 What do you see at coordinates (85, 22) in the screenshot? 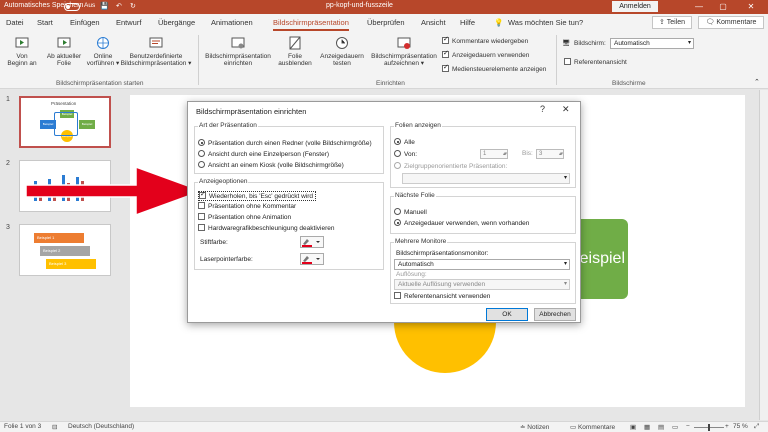
I see `tab-einfuegen: Einfügen` at bounding box center [85, 22].